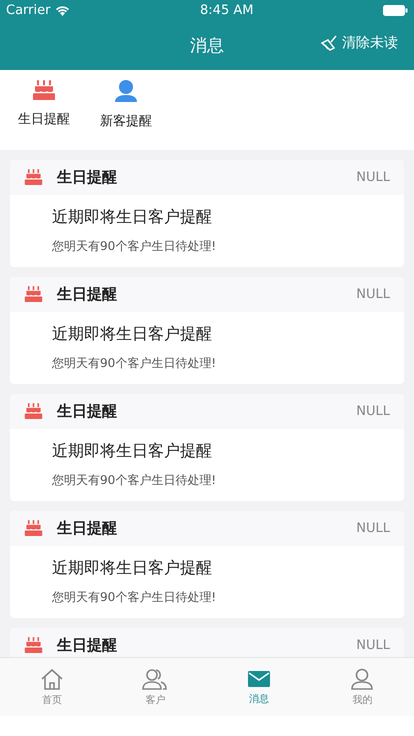 Image resolution: width=414 pixels, height=736 pixels. What do you see at coordinates (52, 679) in the screenshot?
I see `home-icon` at bounding box center [52, 679].